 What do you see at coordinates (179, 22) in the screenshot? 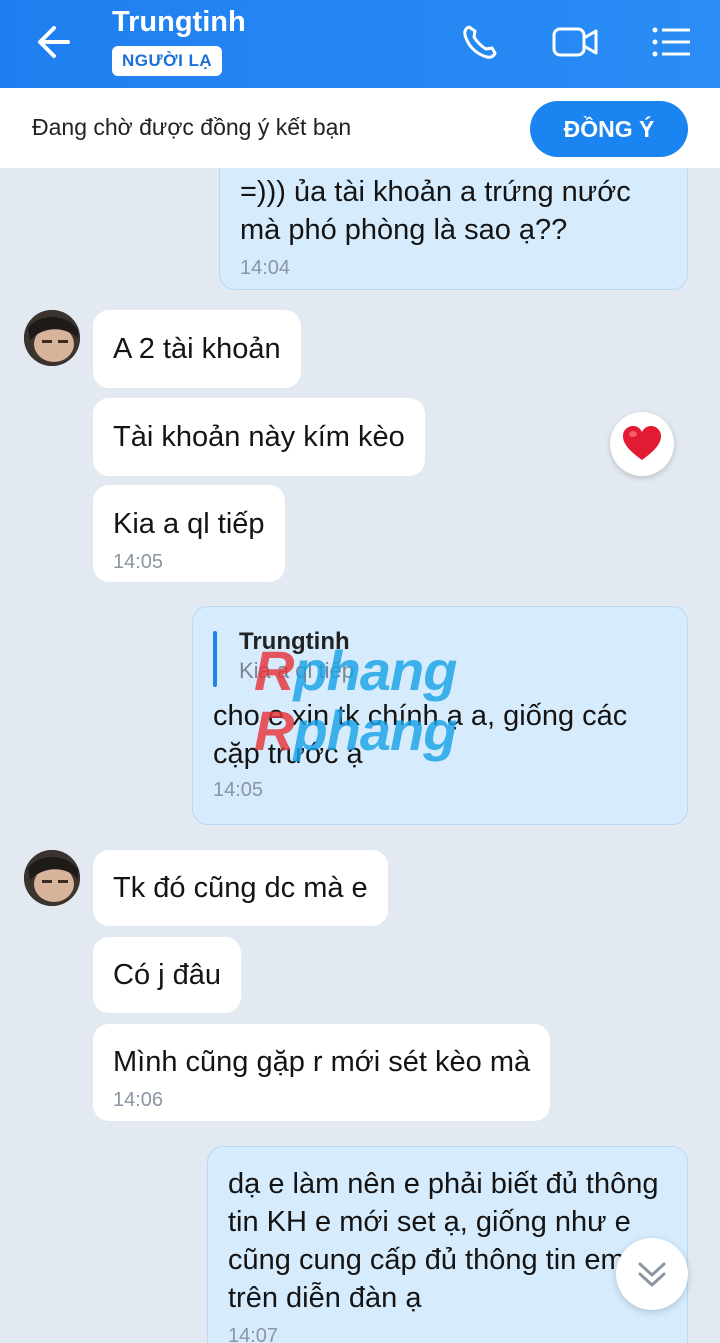
I see `contact-name: Trungtinh` at bounding box center [179, 22].